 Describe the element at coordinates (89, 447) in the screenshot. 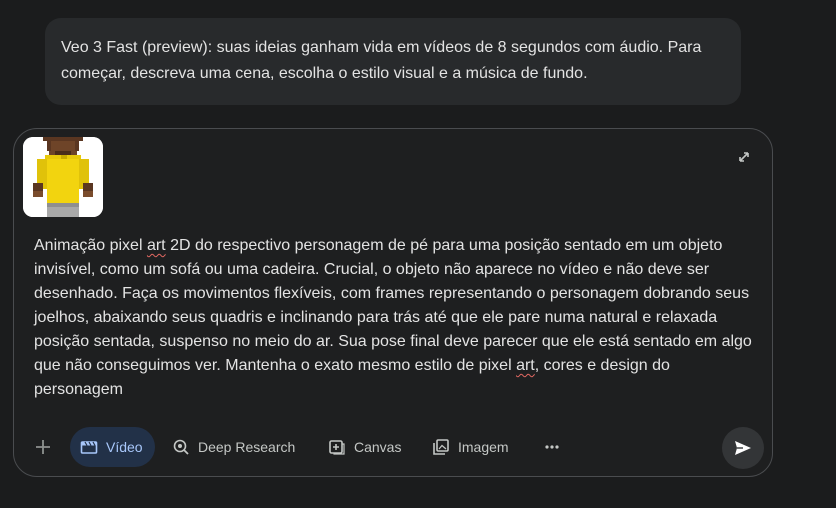

I see `clapperboard-icon` at that location.